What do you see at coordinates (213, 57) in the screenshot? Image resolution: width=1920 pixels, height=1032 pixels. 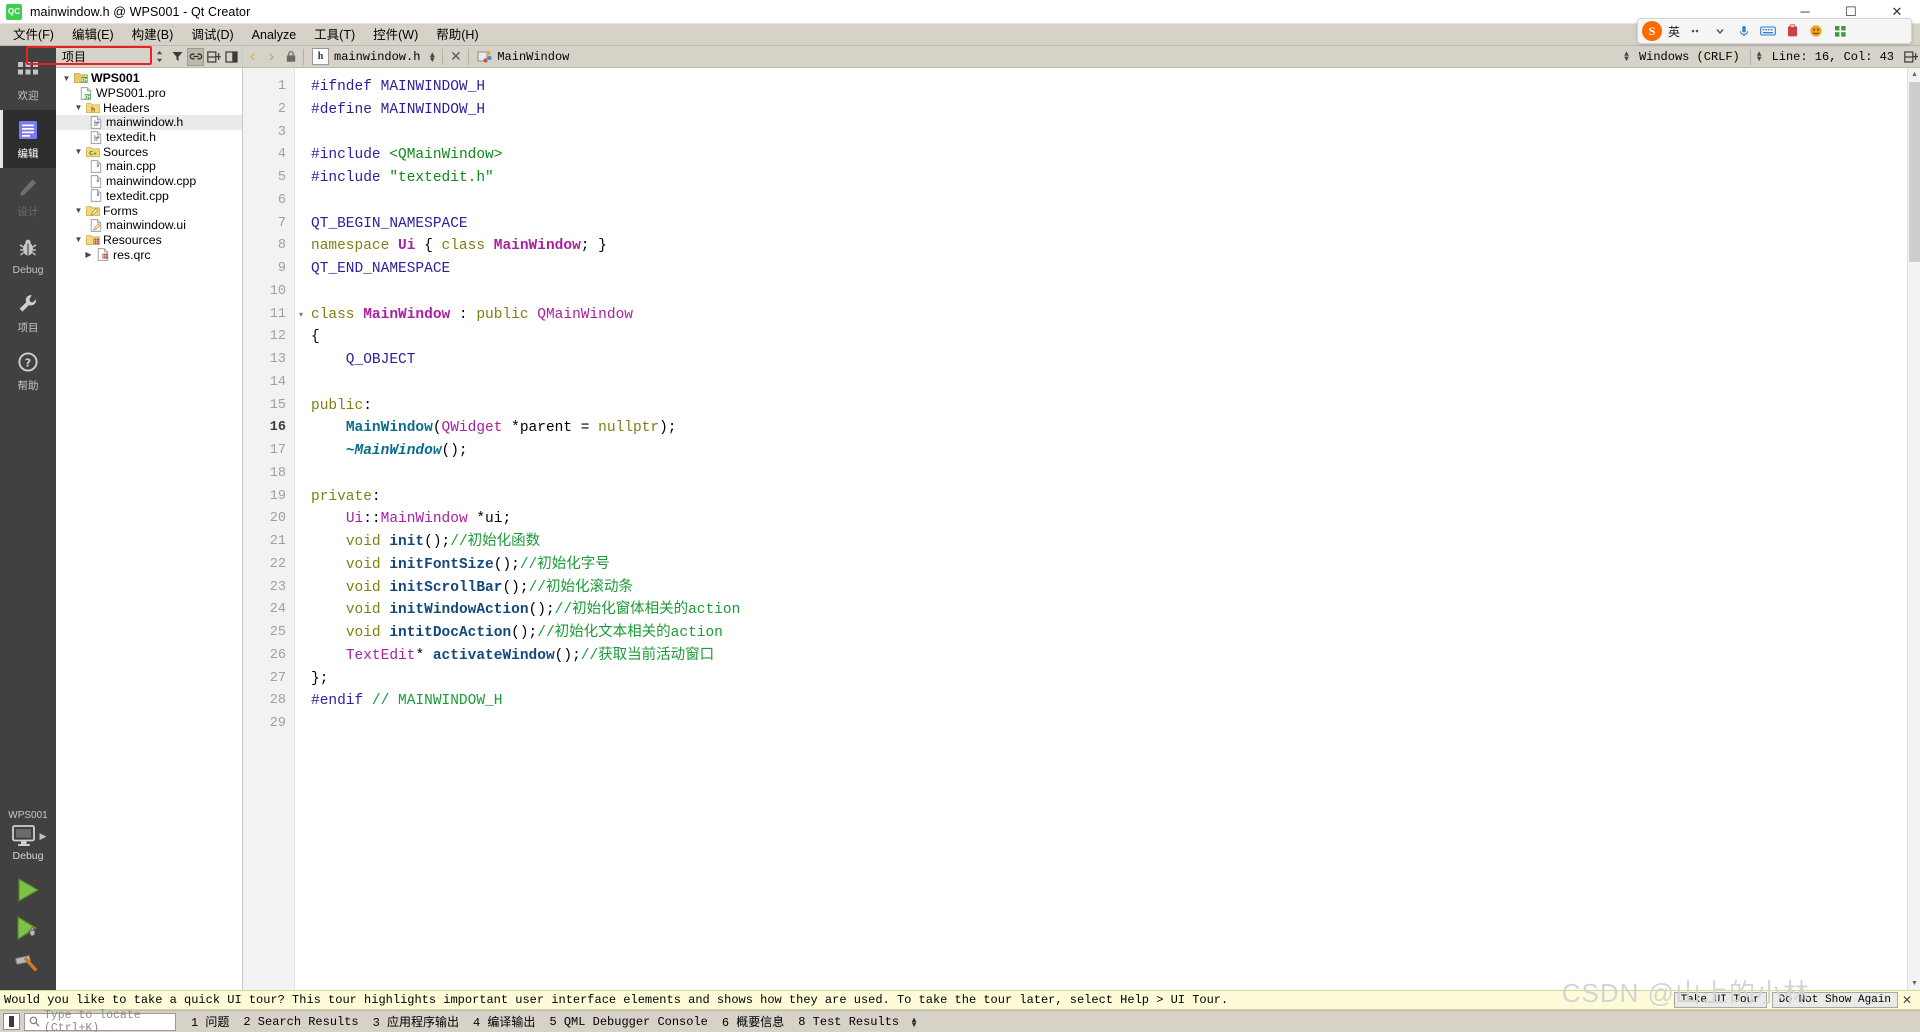 I see `split-icon` at bounding box center [213, 57].